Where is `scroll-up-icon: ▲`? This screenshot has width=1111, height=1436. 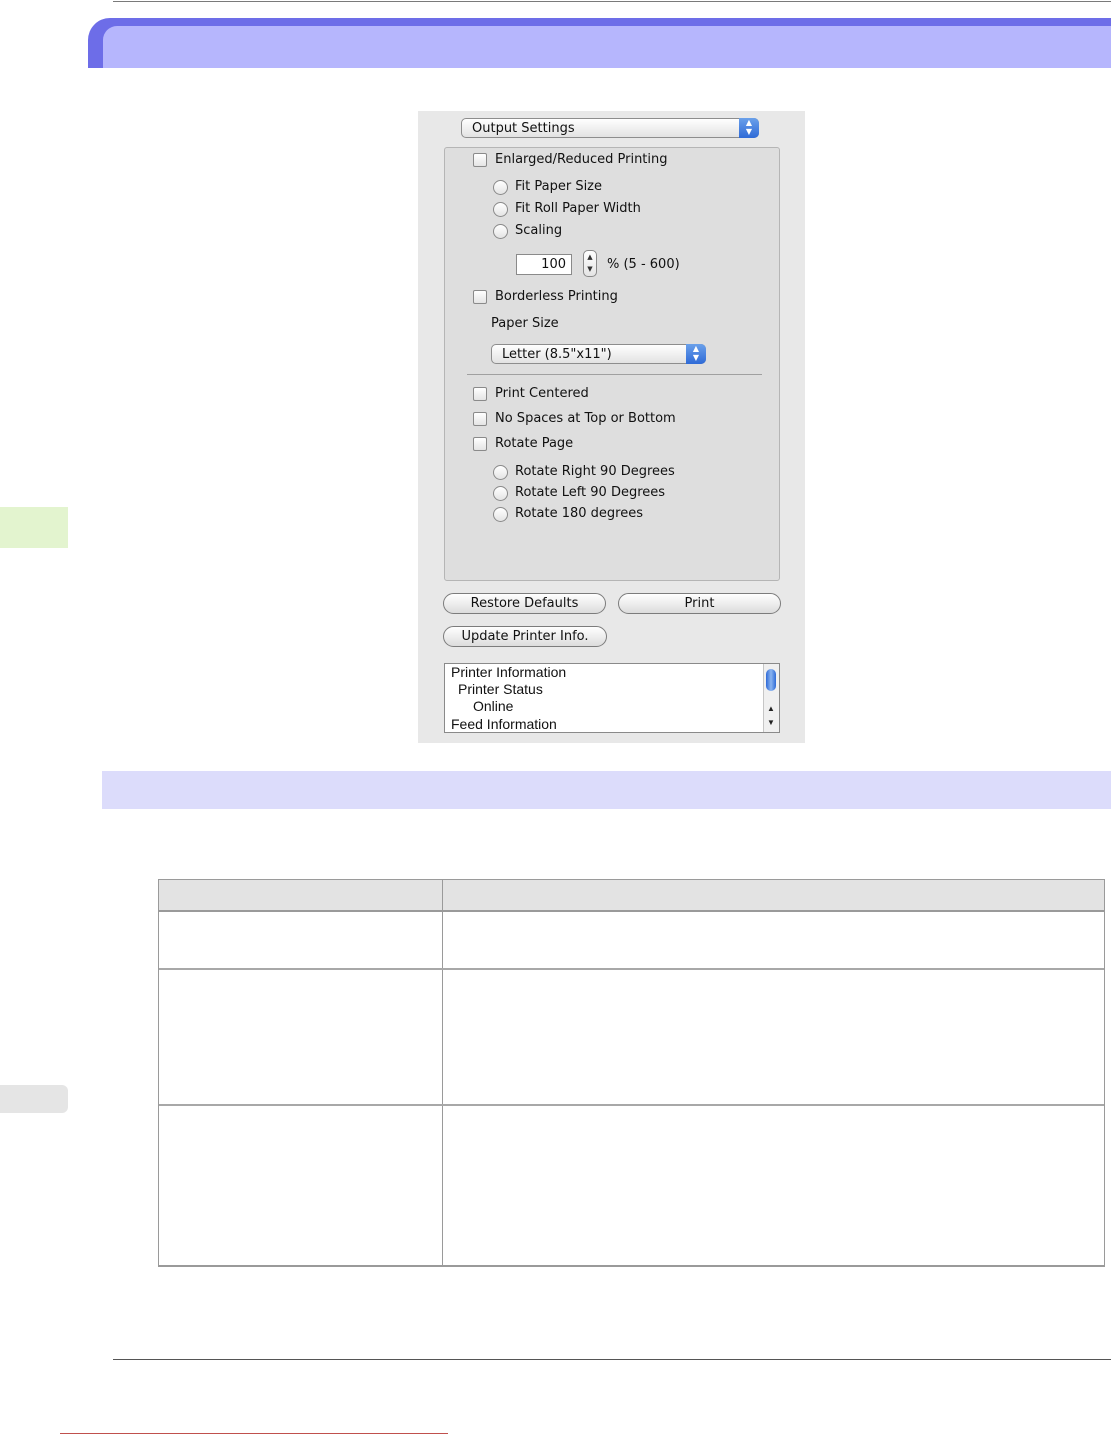
scroll-up-icon: ▲ is located at coordinates (771, 708).